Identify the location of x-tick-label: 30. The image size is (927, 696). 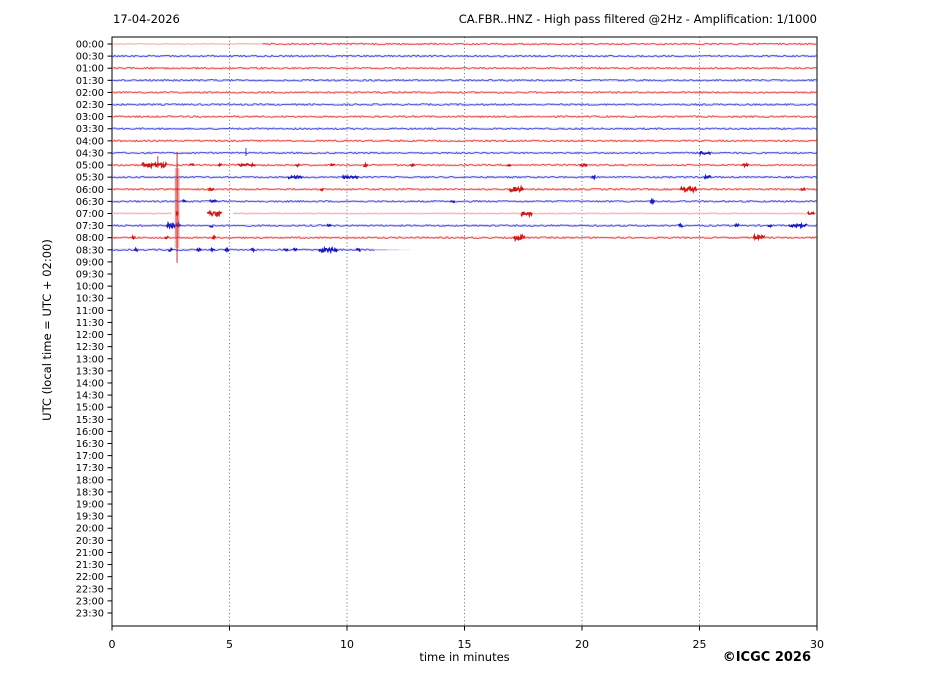
(817, 644).